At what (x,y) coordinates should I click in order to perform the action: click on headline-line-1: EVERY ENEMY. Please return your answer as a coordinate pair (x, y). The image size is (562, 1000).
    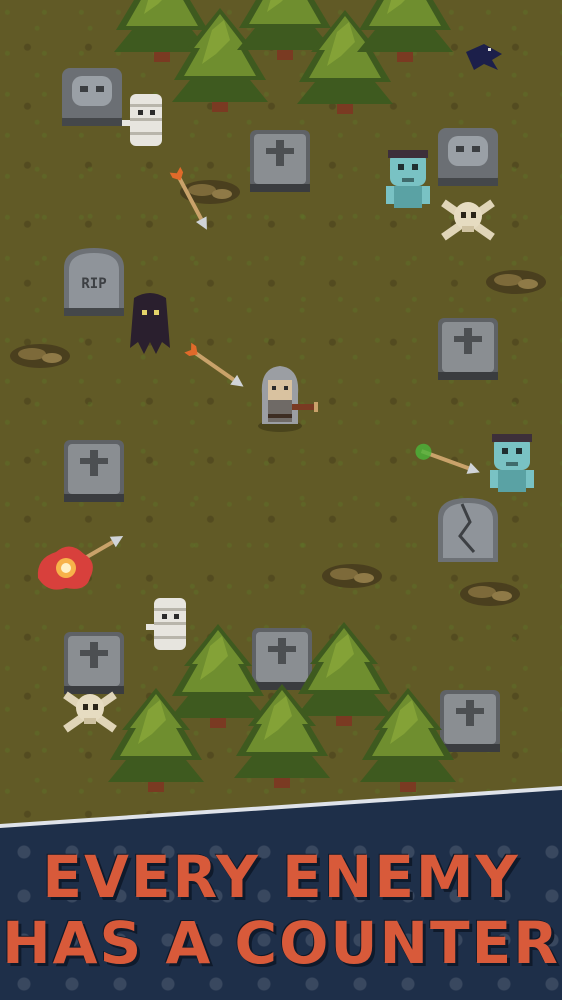
    Looking at the image, I should click on (281, 877).